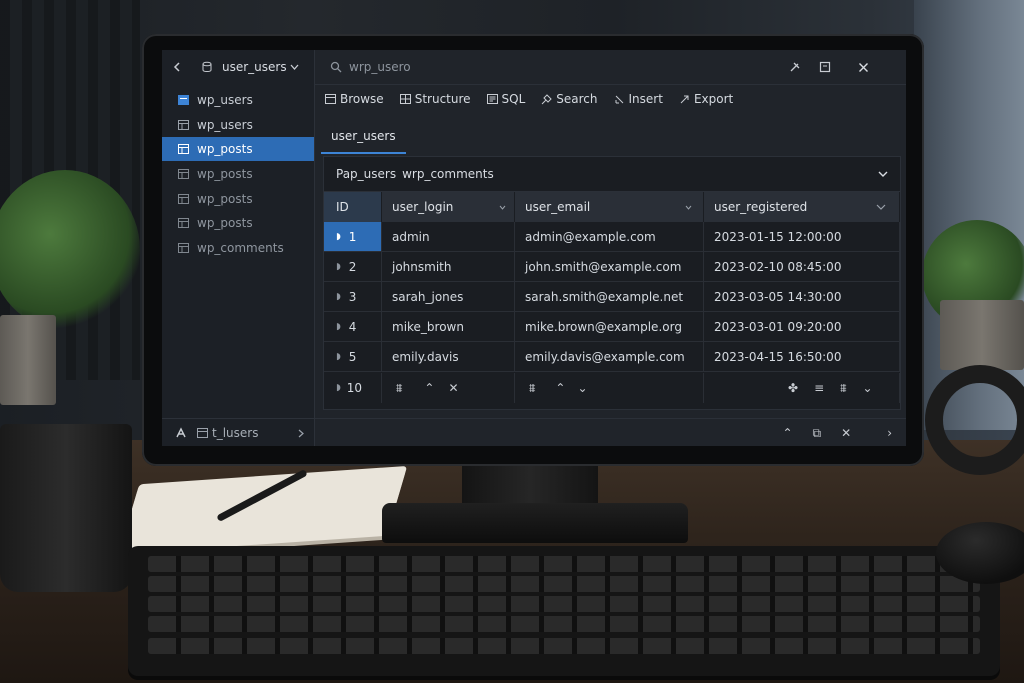 This screenshot has width=1024, height=683. Describe the element at coordinates (354, 99) in the screenshot. I see `tab-browse: Browse` at that location.